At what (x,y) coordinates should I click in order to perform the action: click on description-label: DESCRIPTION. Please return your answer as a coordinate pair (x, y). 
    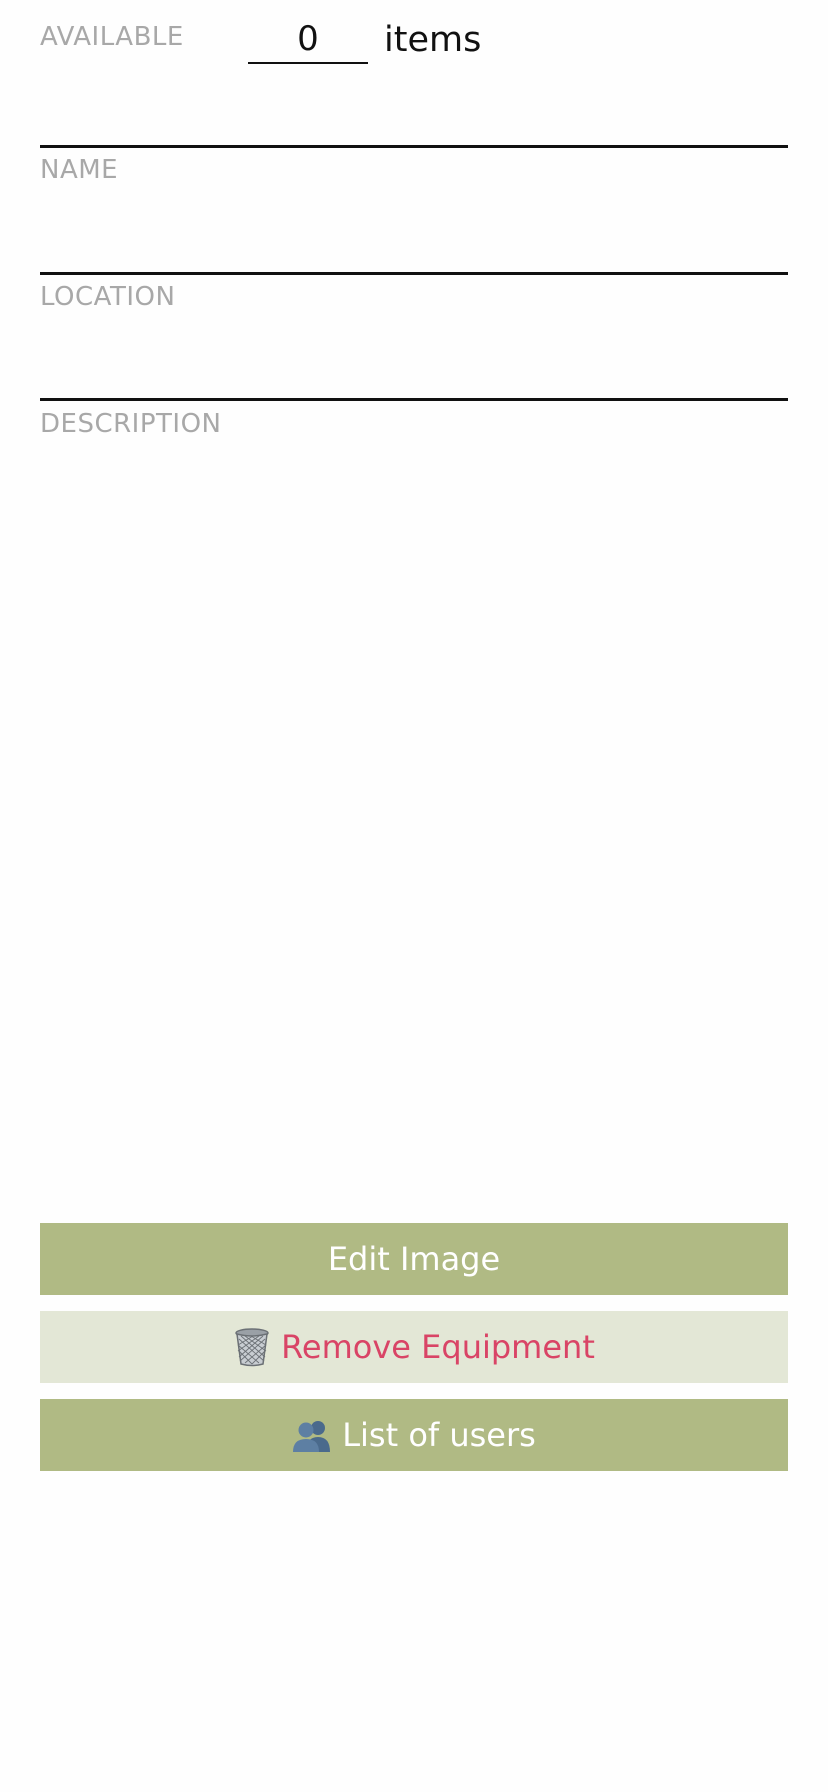
    Looking at the image, I should click on (131, 424).